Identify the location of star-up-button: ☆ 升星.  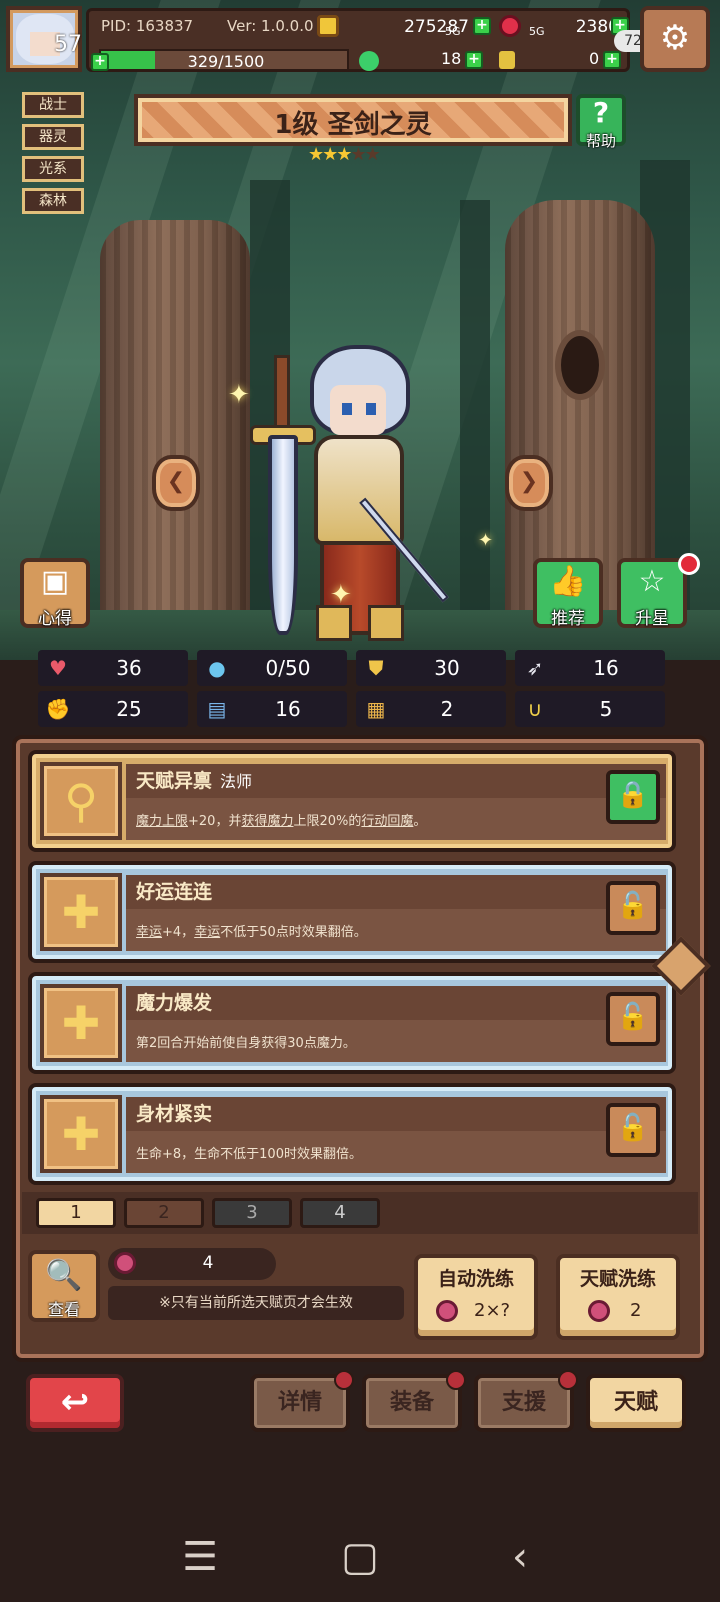
(652, 593).